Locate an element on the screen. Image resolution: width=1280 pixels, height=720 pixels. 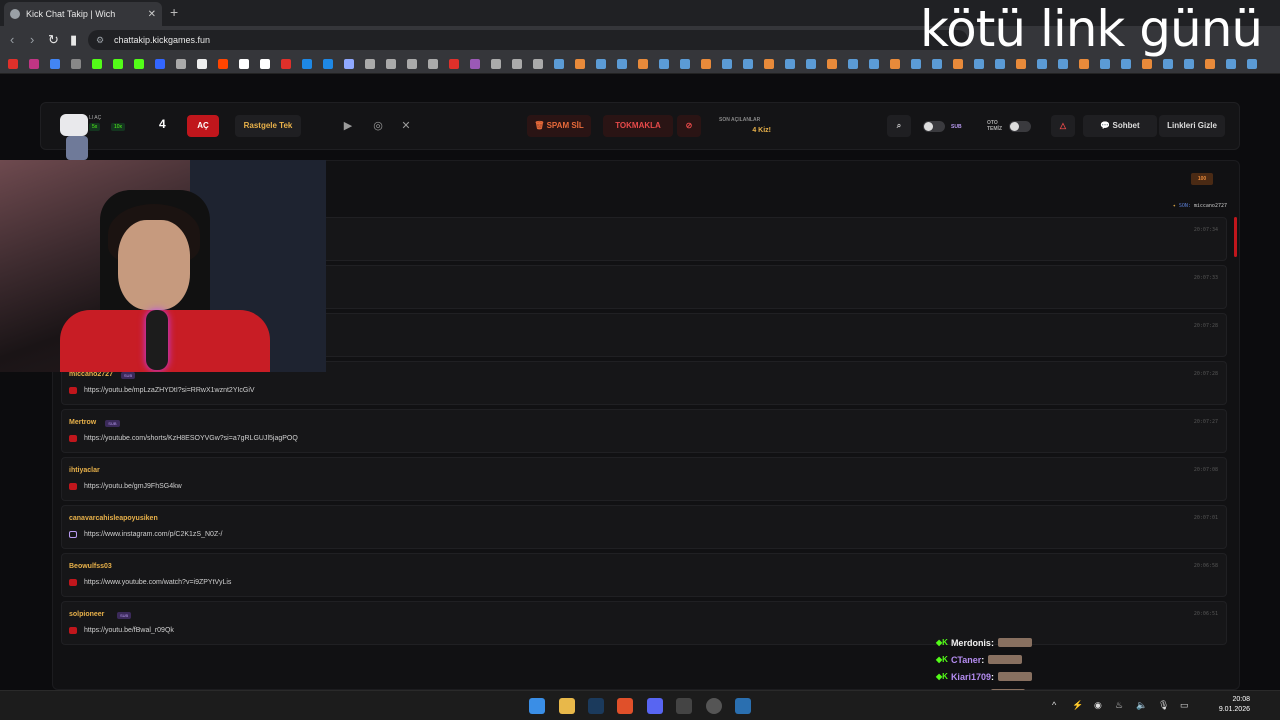
forward-icon: › is located at coordinates (32, 39).